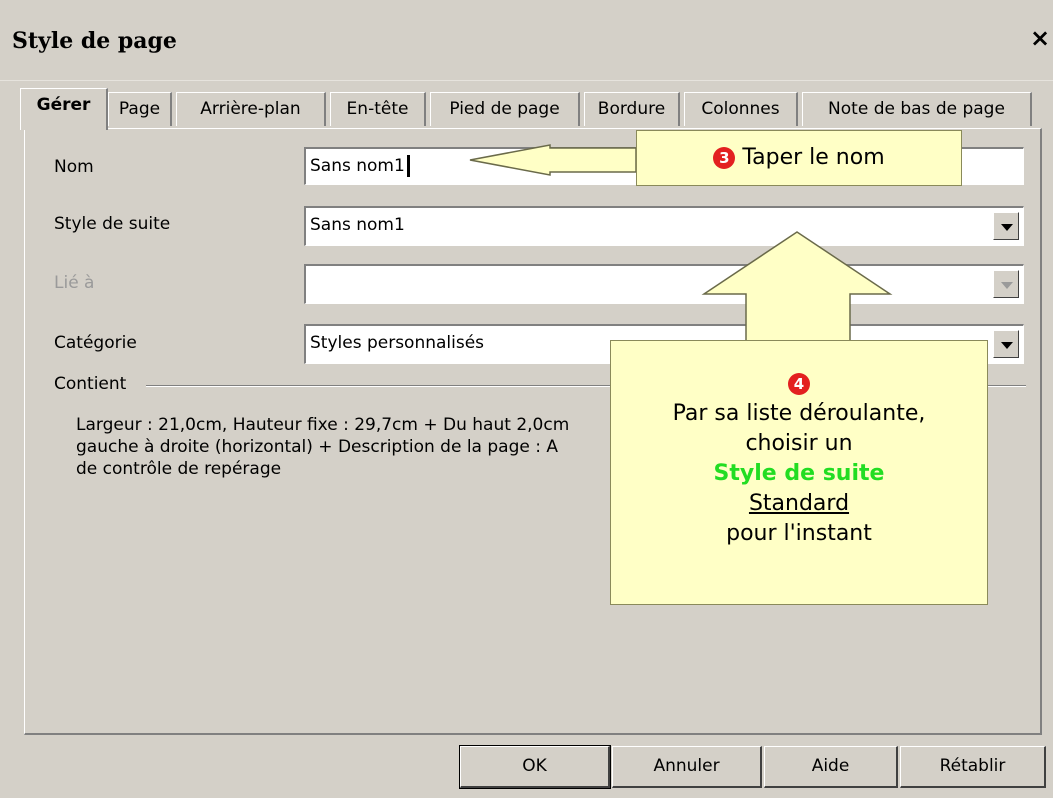 The width and height of the screenshot is (1053, 798). Describe the element at coordinates (724, 158) in the screenshot. I see `number-badge: 3` at that location.